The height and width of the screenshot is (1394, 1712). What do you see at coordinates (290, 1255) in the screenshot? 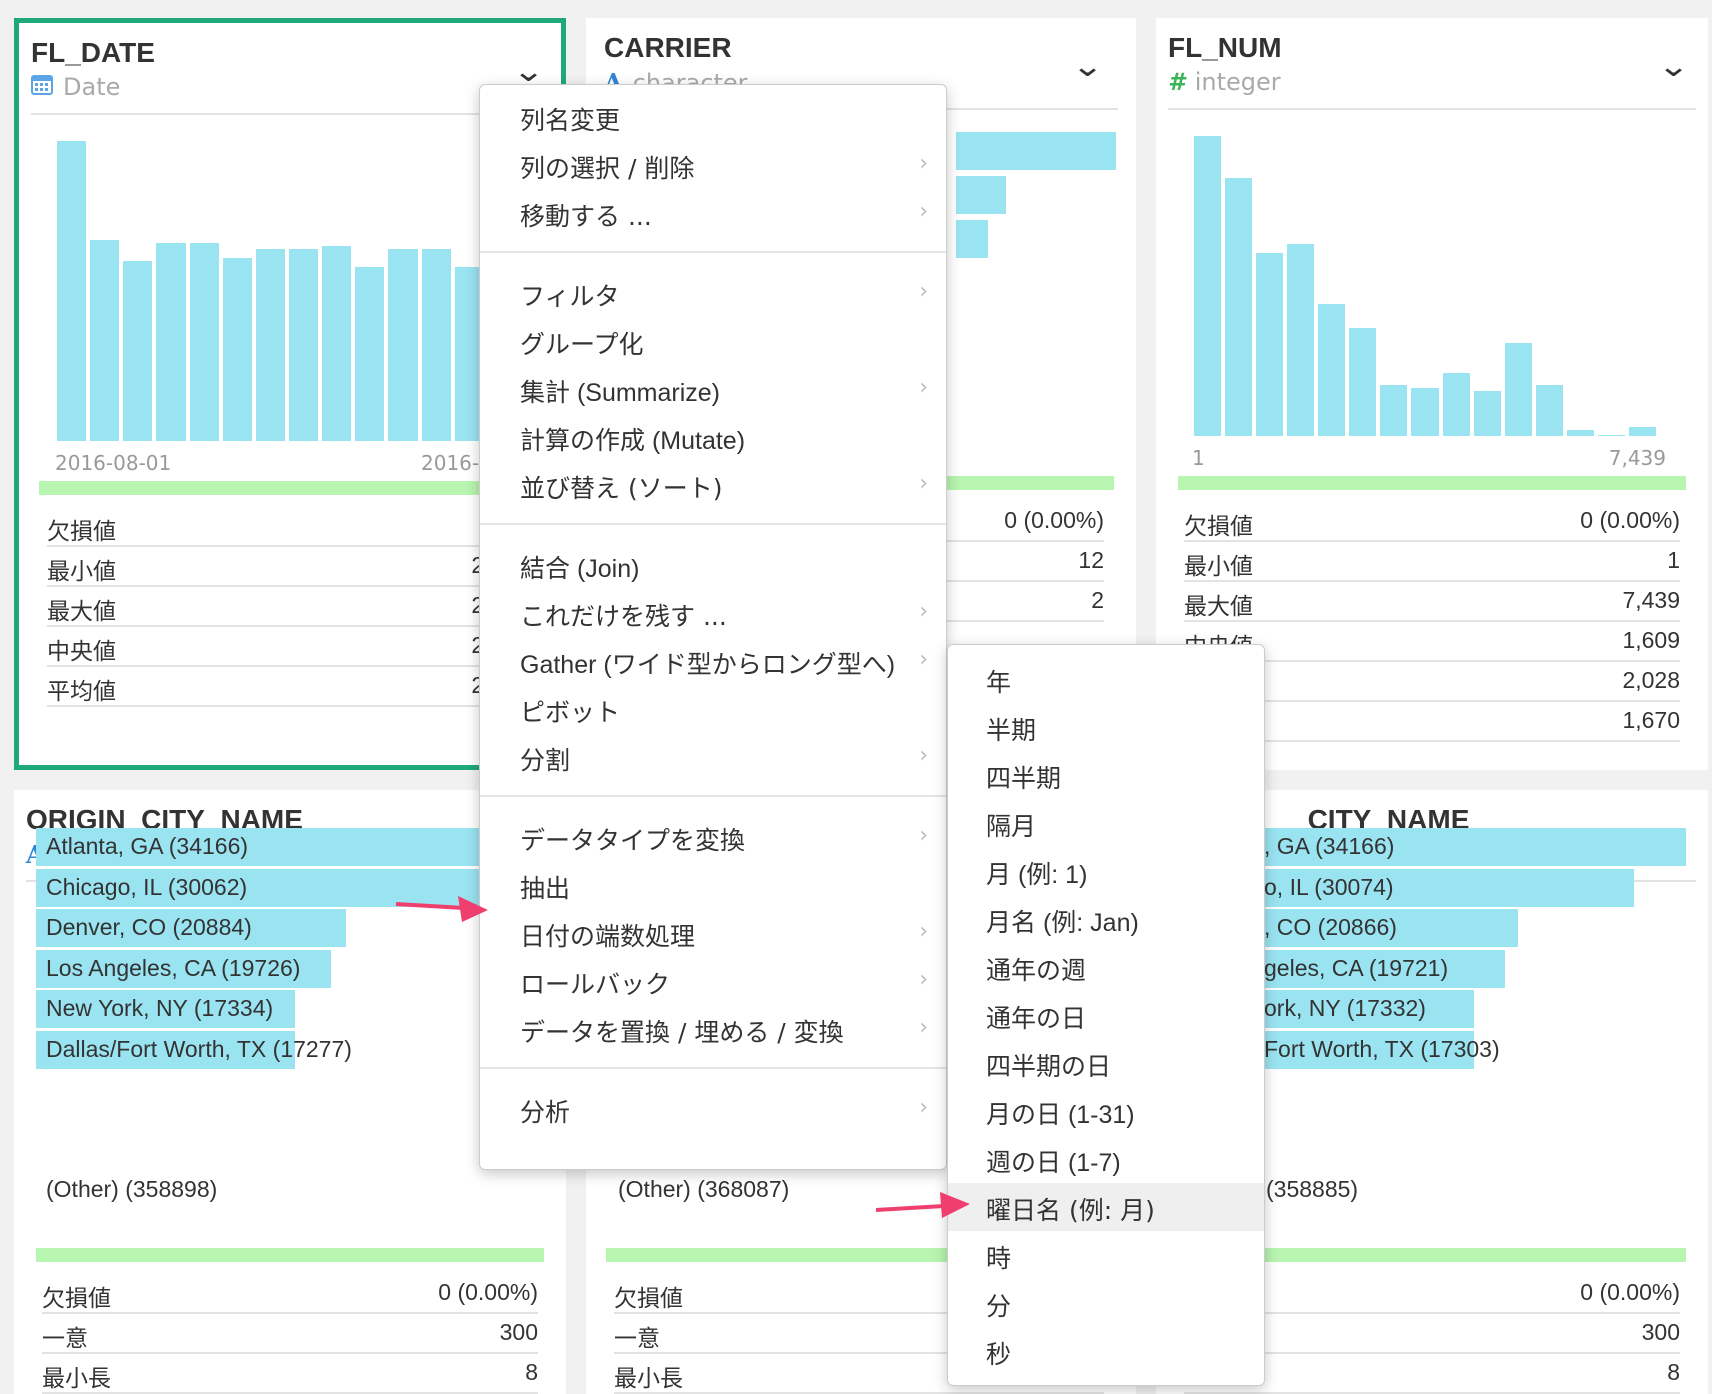
I see `quality-bar` at bounding box center [290, 1255].